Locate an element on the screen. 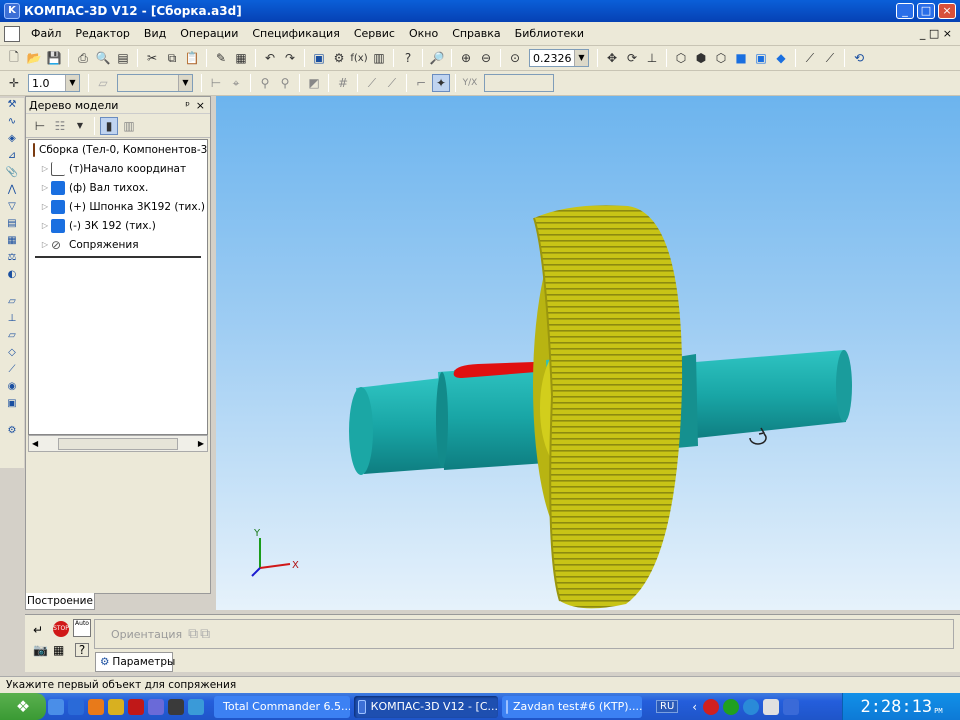 This screenshot has width=960, height=720. scroll-left-icon: ◀ is located at coordinates (35, 443).